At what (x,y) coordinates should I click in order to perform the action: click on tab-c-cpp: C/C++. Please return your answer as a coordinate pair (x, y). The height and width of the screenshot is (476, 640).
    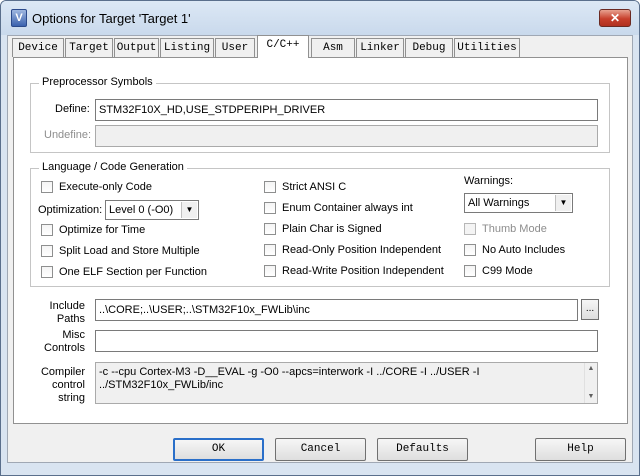
    Looking at the image, I should click on (283, 46).